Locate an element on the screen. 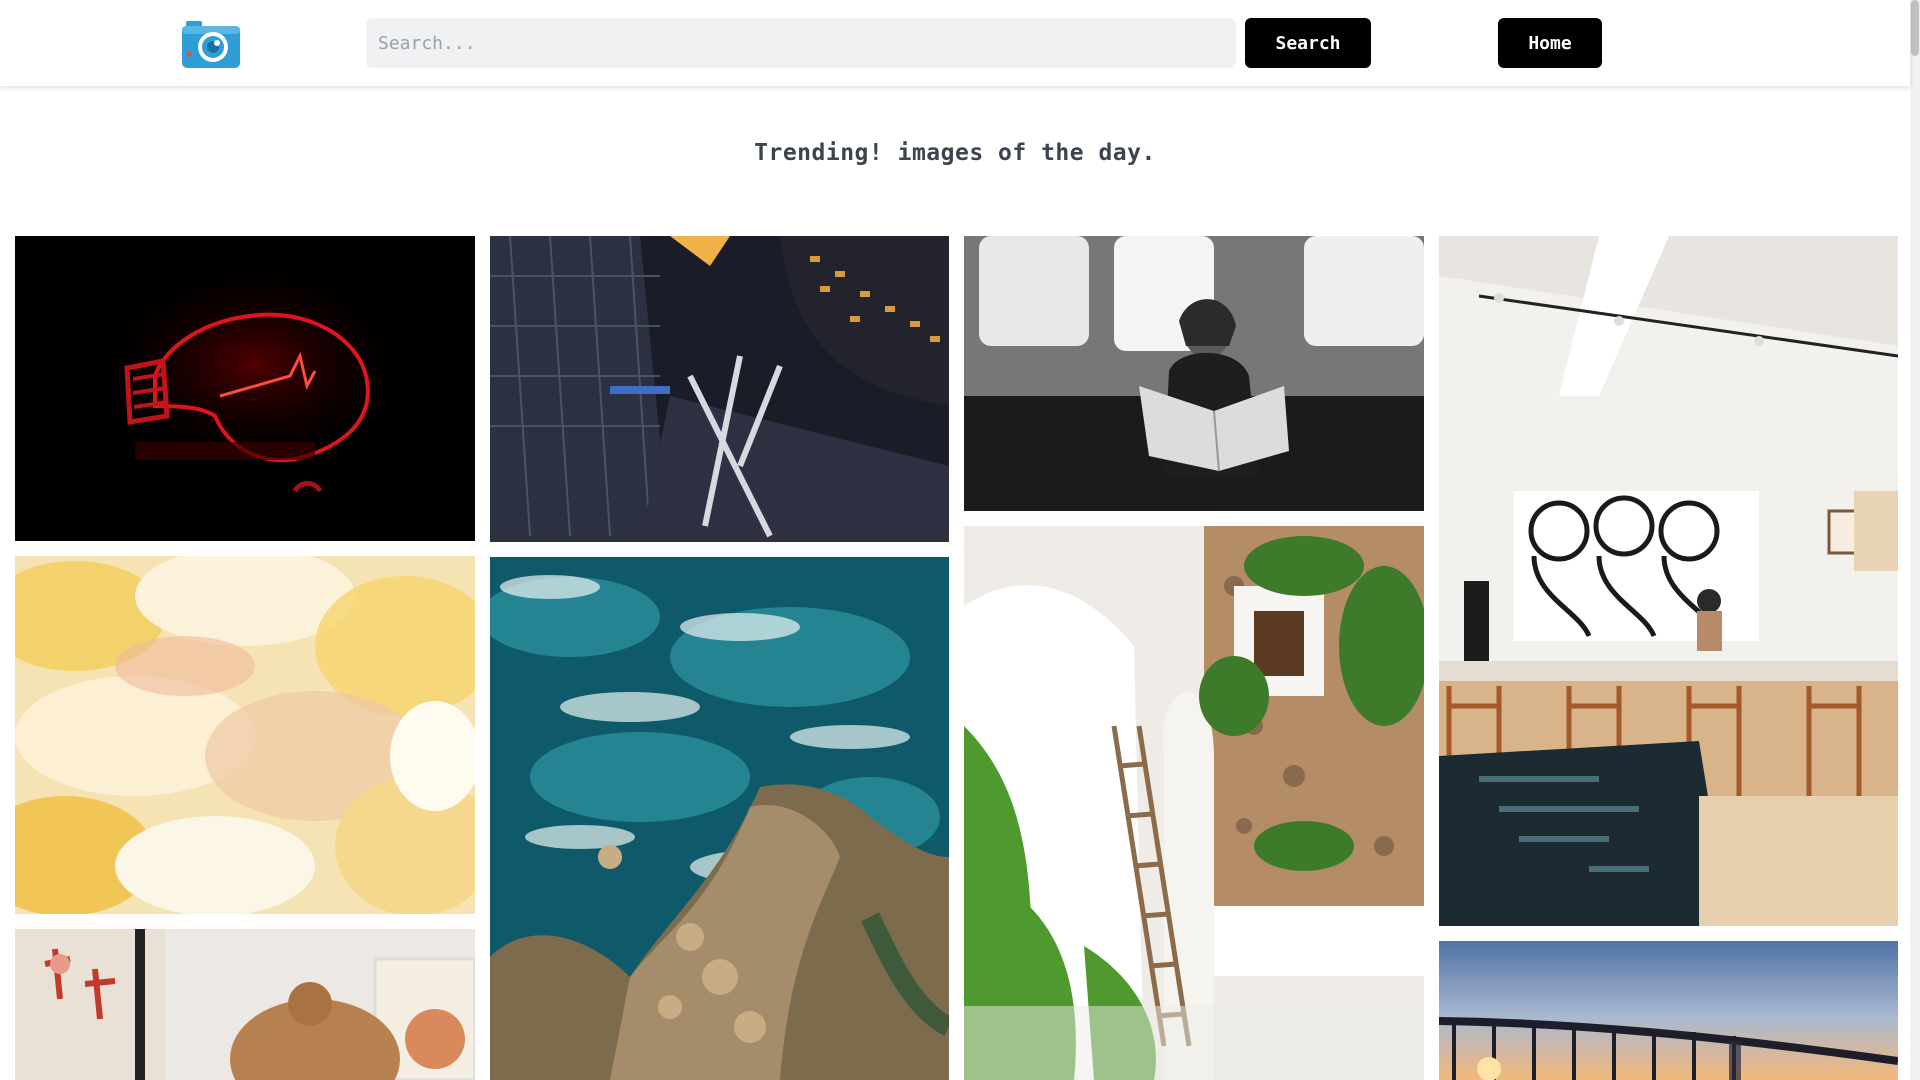 The width and height of the screenshot is (1920, 1080). gallery-image-ocean-coast is located at coordinates (719, 818).